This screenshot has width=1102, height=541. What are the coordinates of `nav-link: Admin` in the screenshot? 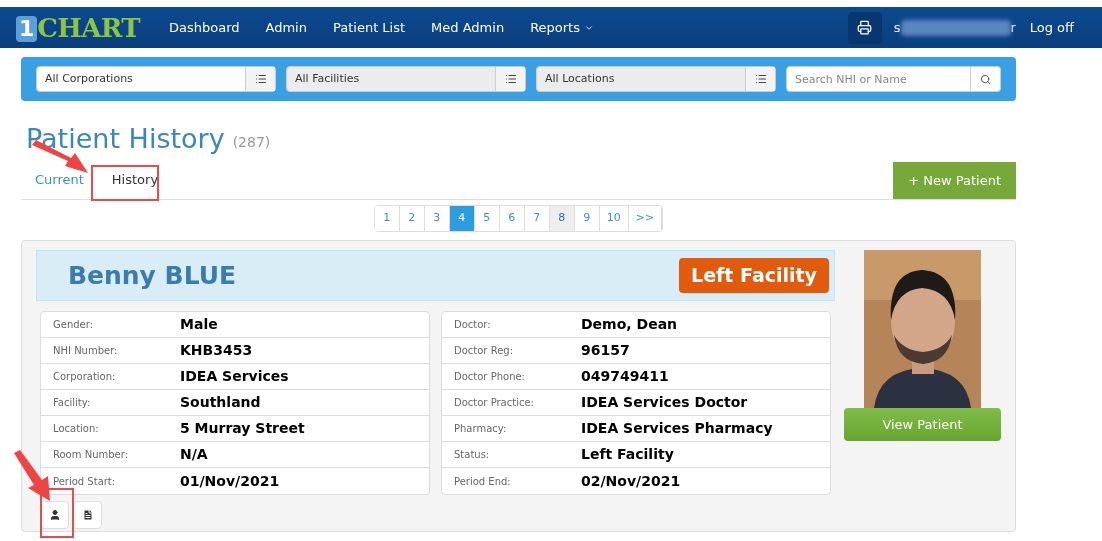 It's located at (286, 27).